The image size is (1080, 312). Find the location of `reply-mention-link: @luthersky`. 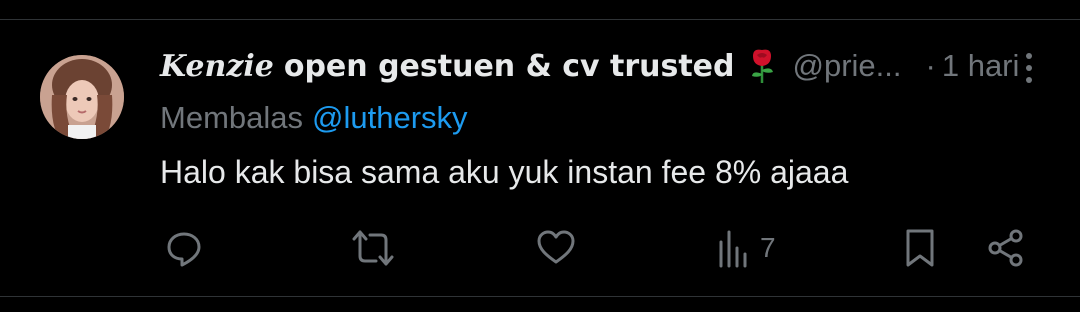

reply-mention-link: @luthersky is located at coordinates (390, 118).